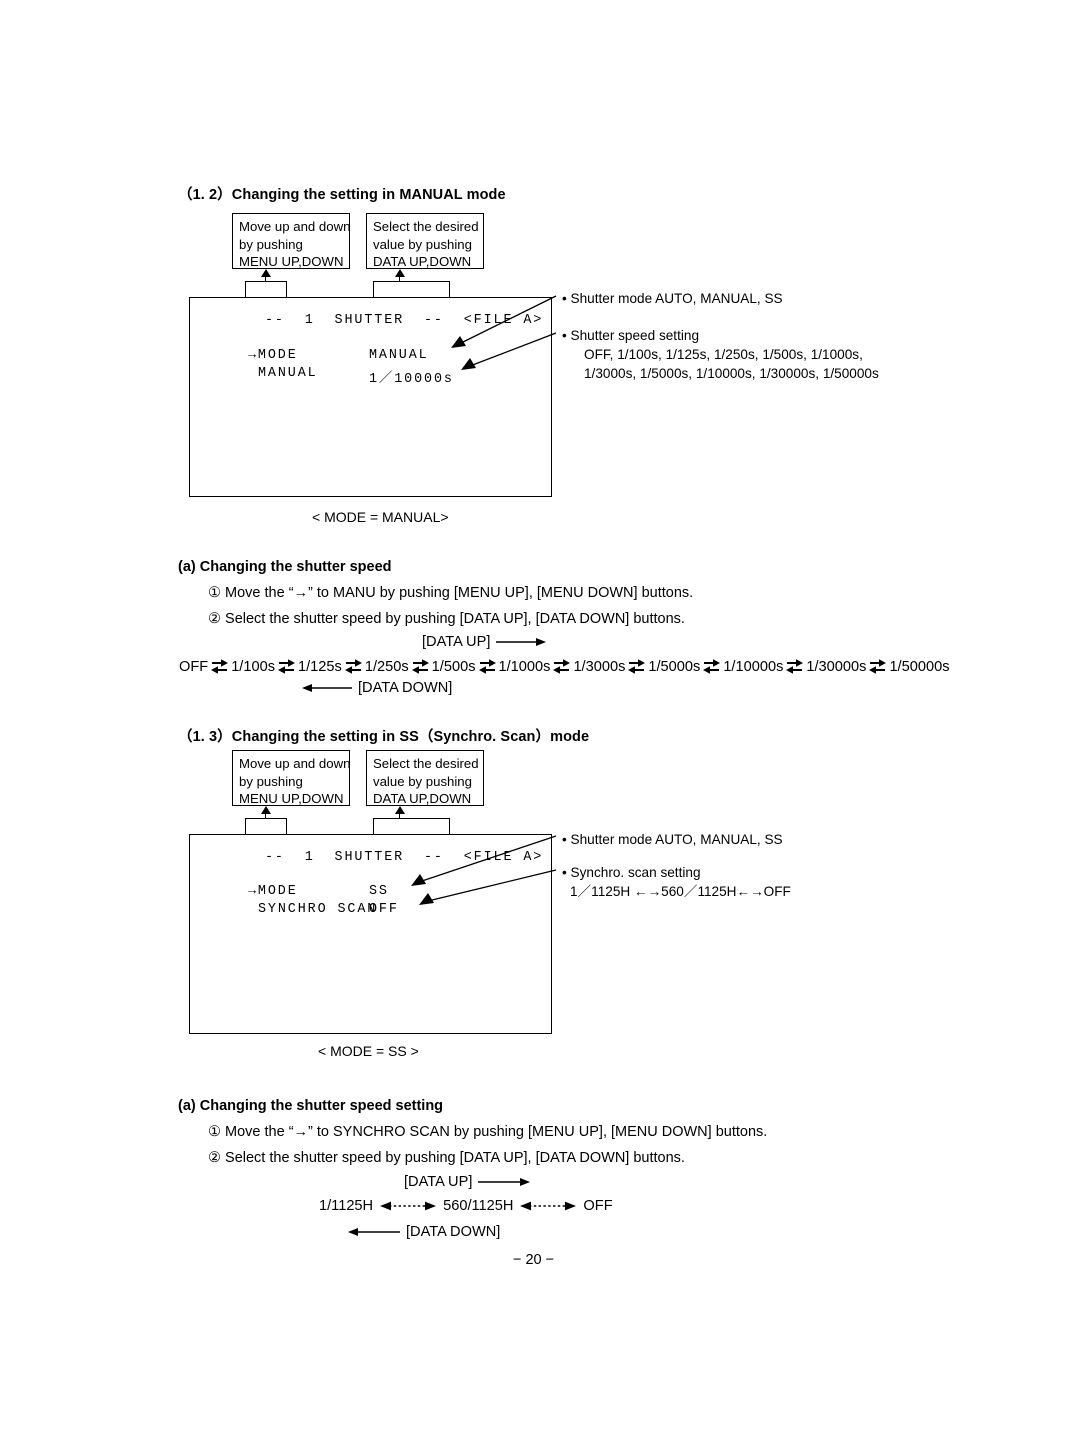  Describe the element at coordinates (919, 666) in the screenshot. I see `sequence-value: 1/50000s` at that location.